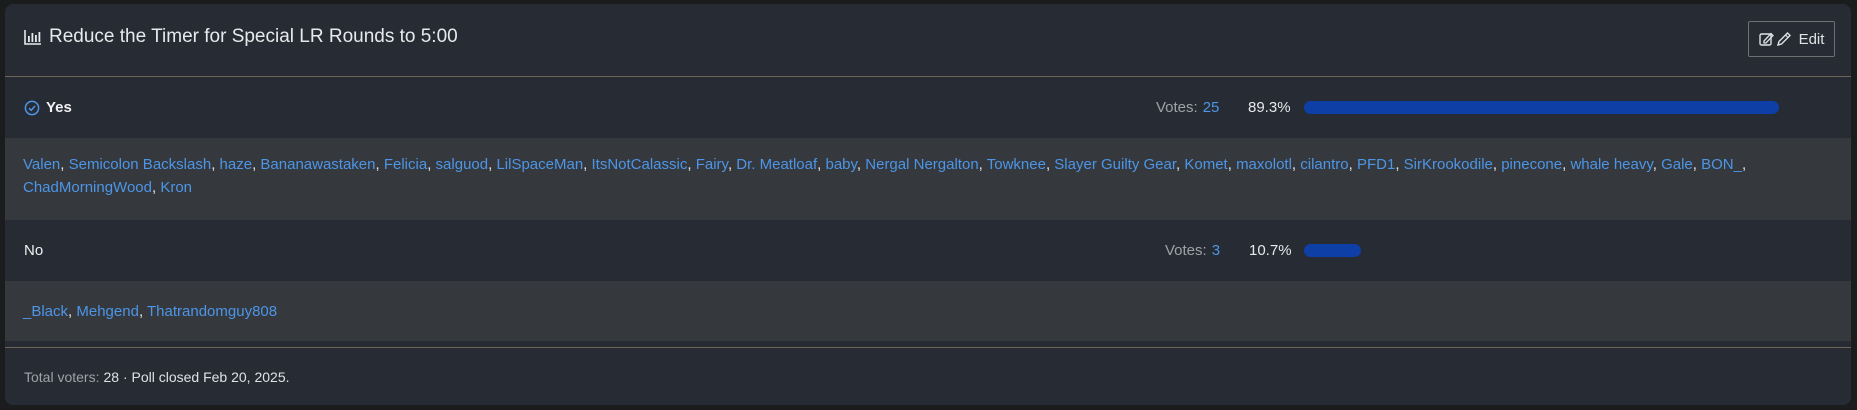 This screenshot has width=1857, height=410. What do you see at coordinates (45, 311) in the screenshot?
I see `voter-link: _Black` at bounding box center [45, 311].